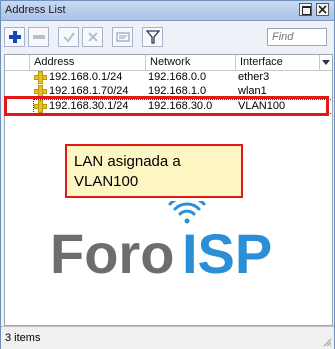 The width and height of the screenshot is (335, 349). I want to click on column-menu-dropdown-icon, so click(326, 62).